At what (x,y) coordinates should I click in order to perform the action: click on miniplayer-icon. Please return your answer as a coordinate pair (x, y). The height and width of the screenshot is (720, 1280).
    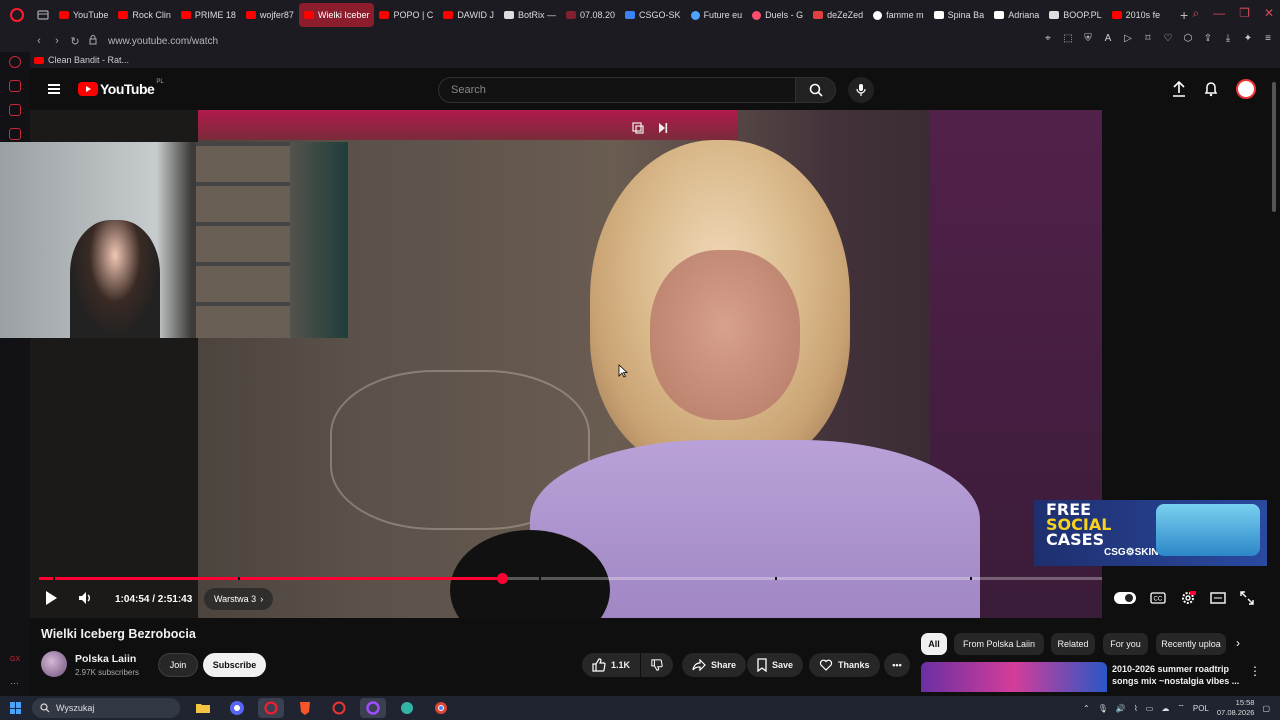
    Looking at the image, I should click on (638, 128).